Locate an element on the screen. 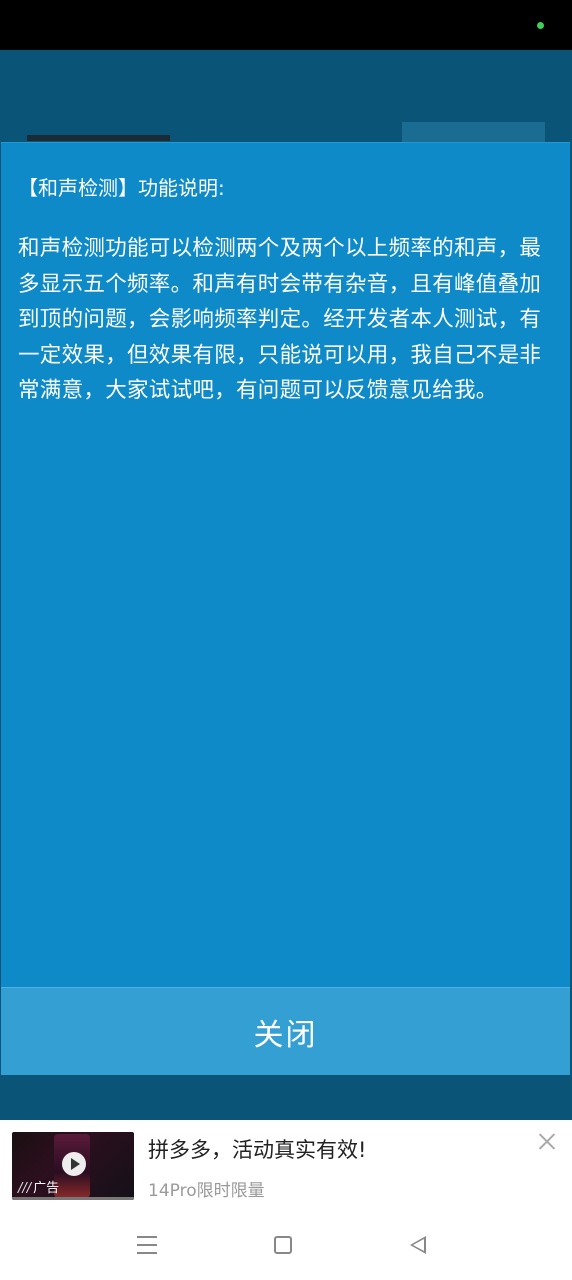 This screenshot has height=1280, width=572. dialog-title: 【和声检测】功能说明: is located at coordinates (121, 188).